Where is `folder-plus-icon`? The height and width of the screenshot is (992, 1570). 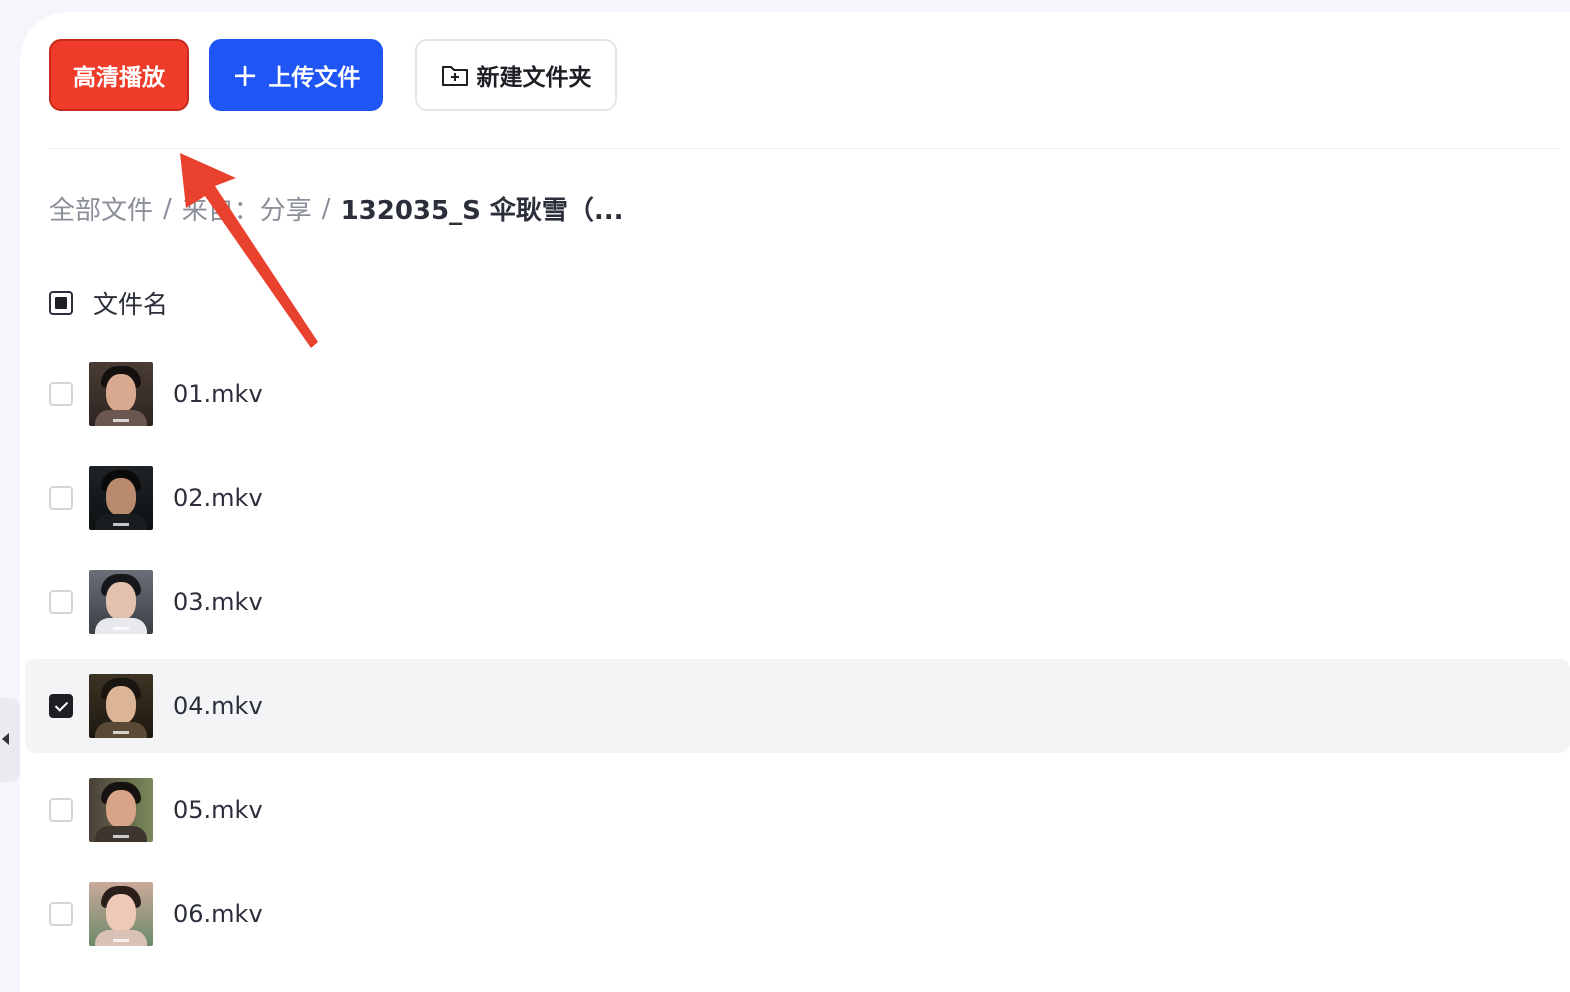 folder-plus-icon is located at coordinates (454, 76).